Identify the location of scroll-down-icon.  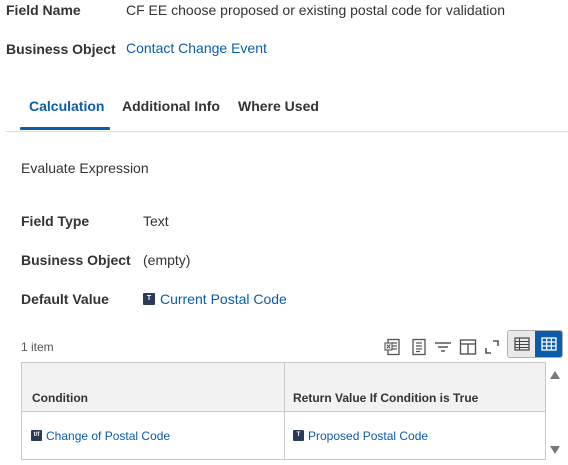
(555, 448).